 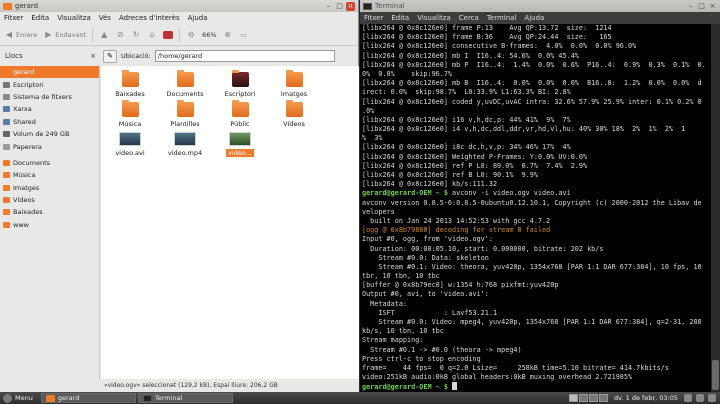 I want to click on menu-button: Menu, so click(x=20, y=398).